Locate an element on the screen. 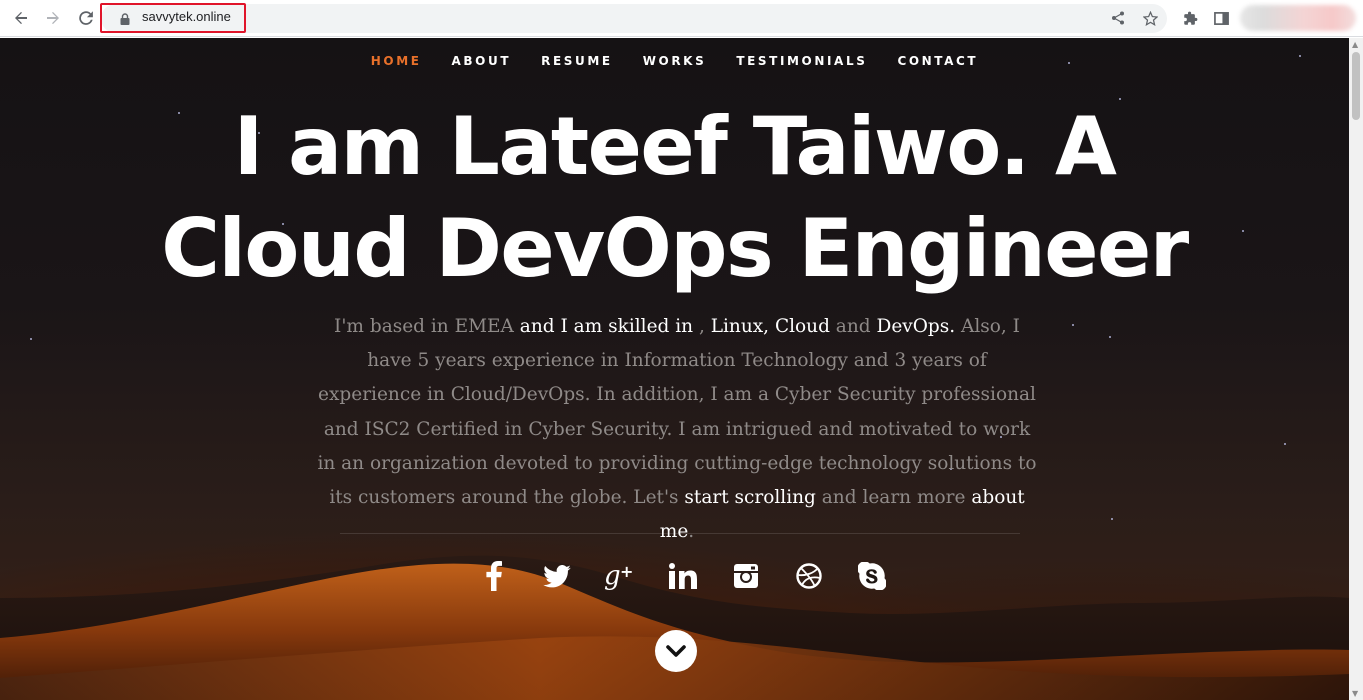 The image size is (1363, 700). url-text: savvytek.online is located at coordinates (186, 16).